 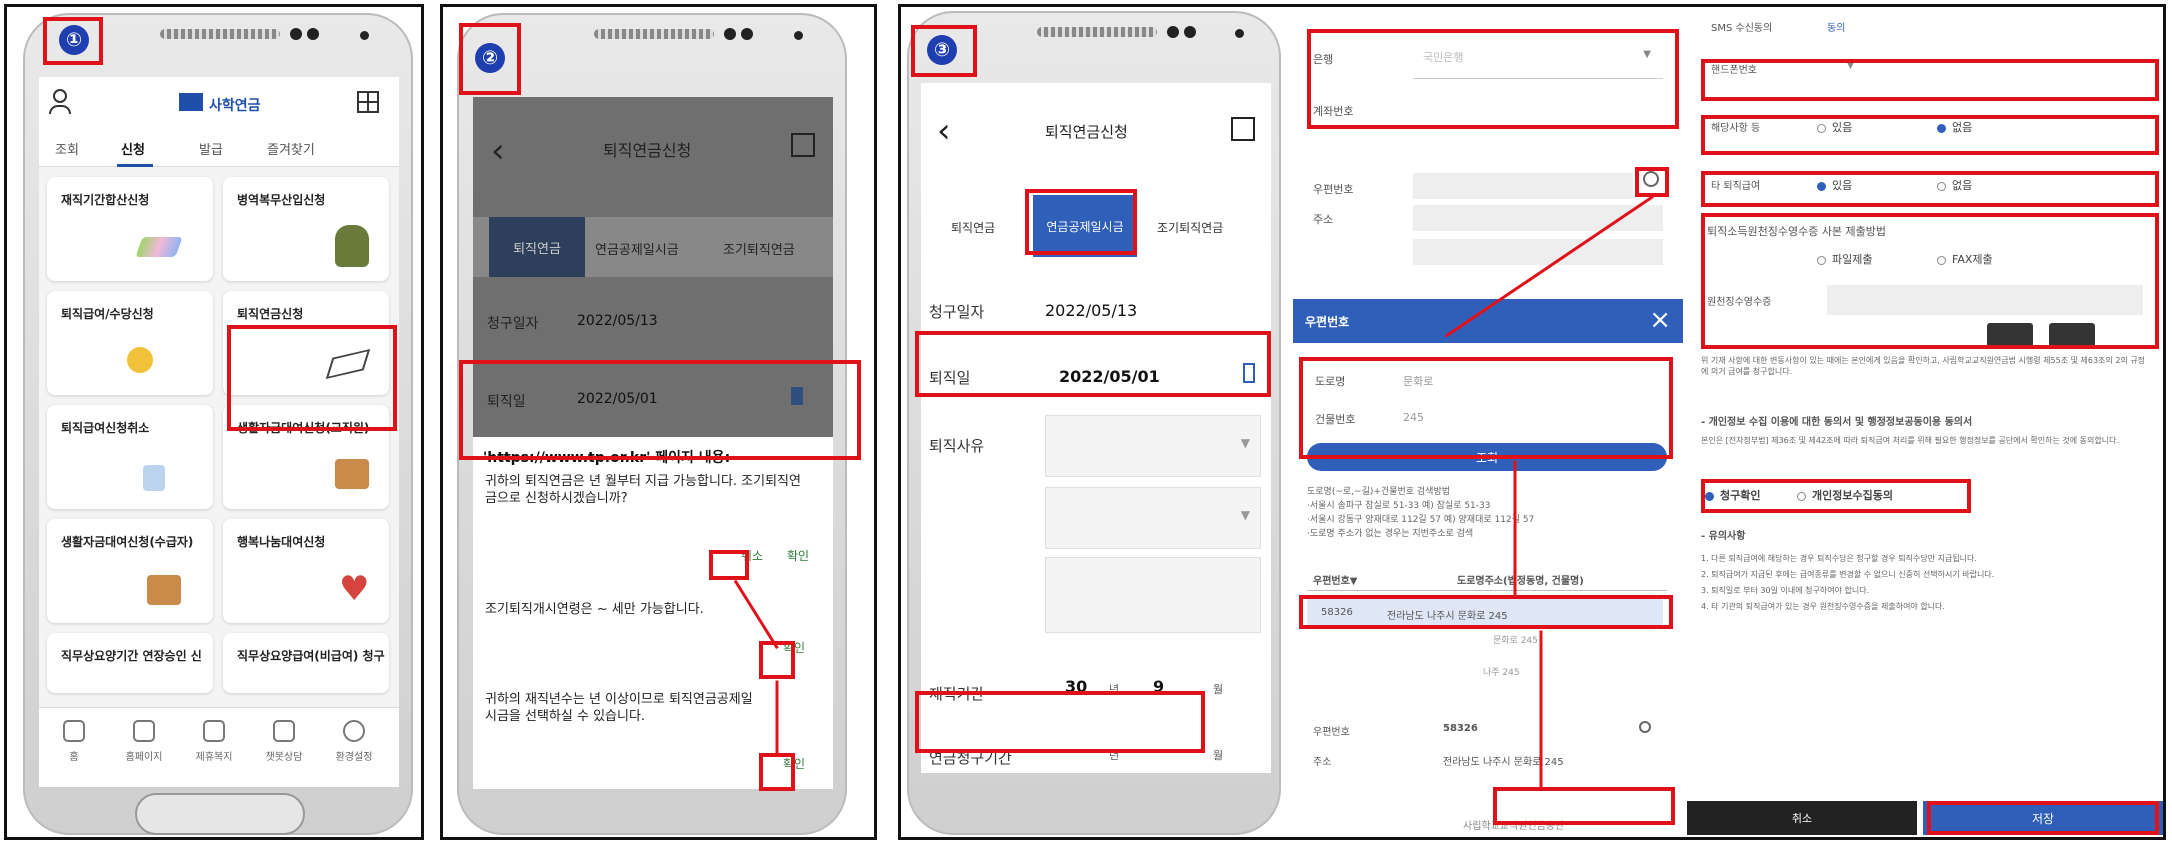 What do you see at coordinates (1173, 32) in the screenshot?
I see `camera-dot` at bounding box center [1173, 32].